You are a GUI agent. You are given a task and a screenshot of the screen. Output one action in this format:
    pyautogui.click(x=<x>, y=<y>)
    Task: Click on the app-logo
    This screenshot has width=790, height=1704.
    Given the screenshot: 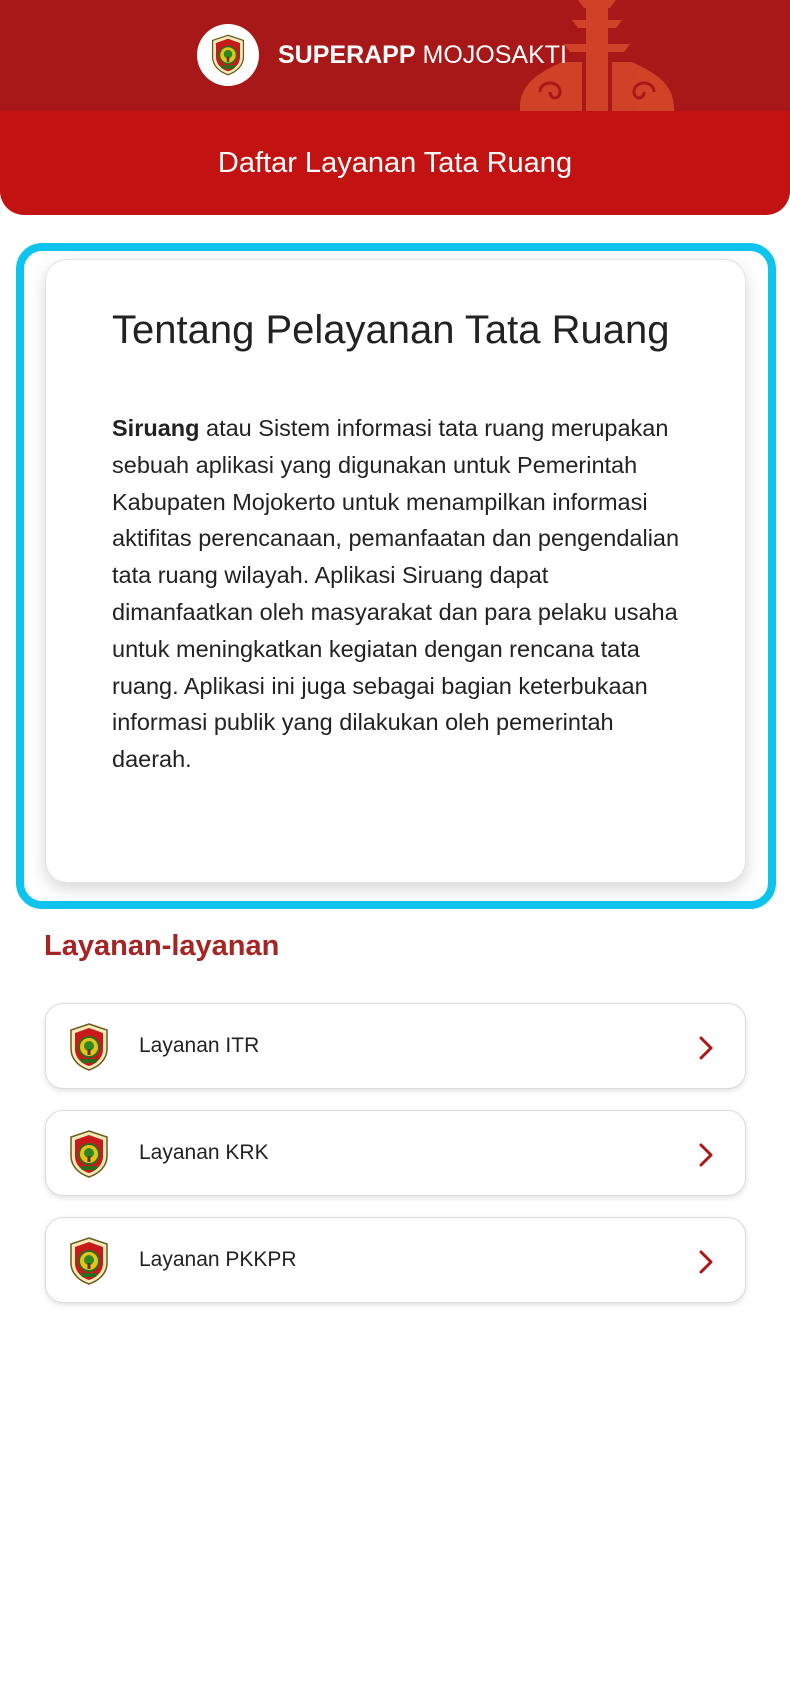 What is the action you would take?
    pyautogui.click(x=228, y=55)
    